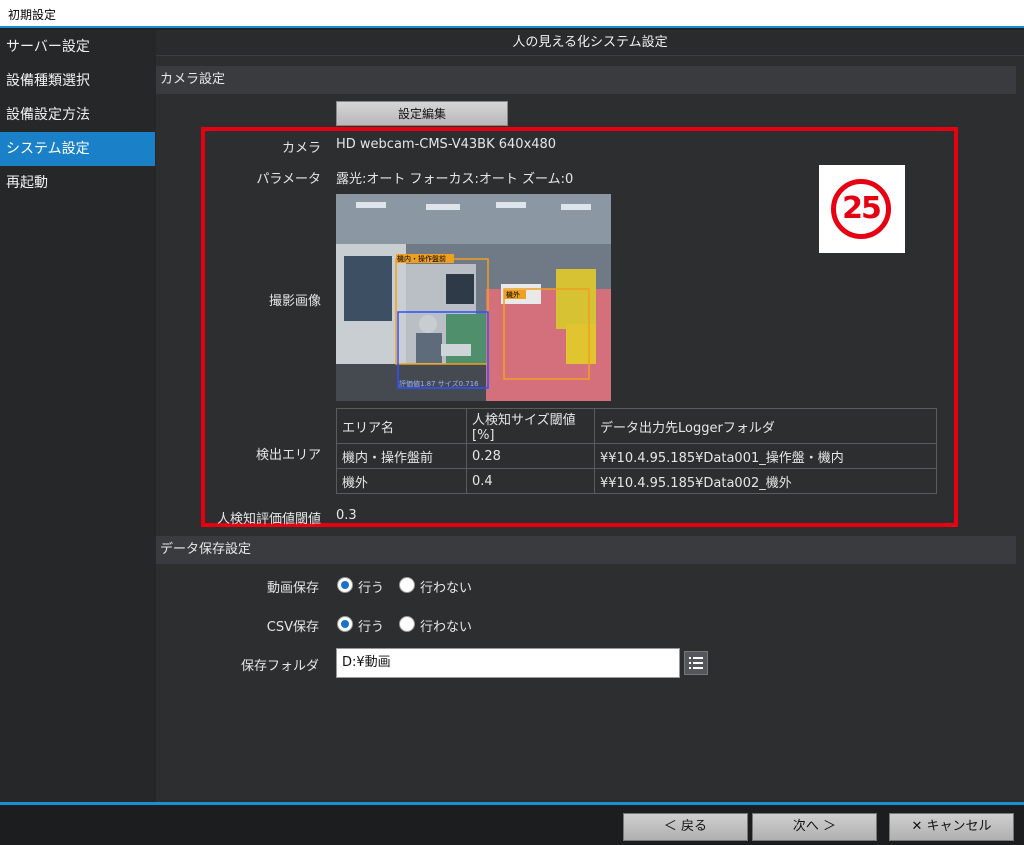  What do you see at coordinates (446, 627) in the screenshot?
I see `csv-save-no-label: 行わない` at bounding box center [446, 627].